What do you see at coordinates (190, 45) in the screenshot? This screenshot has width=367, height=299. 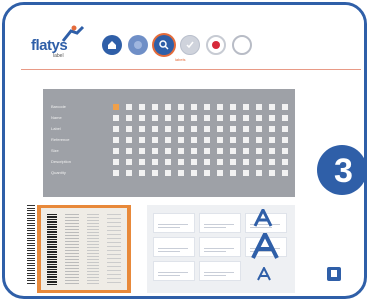 I see `check-button` at bounding box center [190, 45].